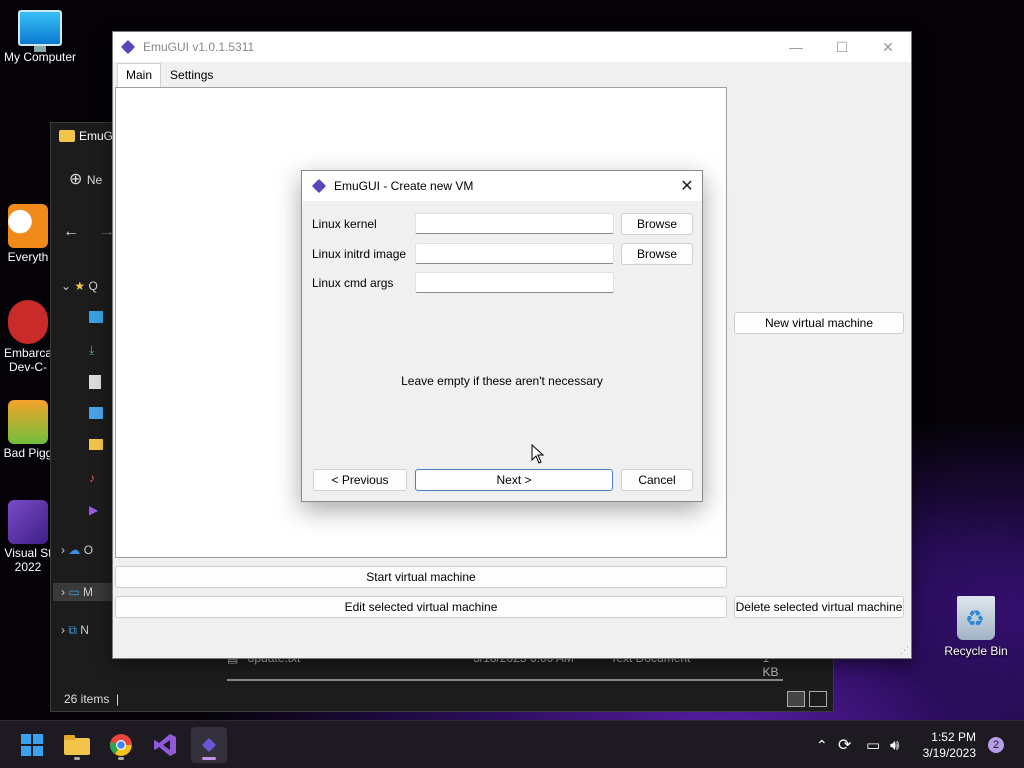 This screenshot has height=768, width=1024. Describe the element at coordinates (873, 744) in the screenshot. I see `network-icon: ▭` at that location.